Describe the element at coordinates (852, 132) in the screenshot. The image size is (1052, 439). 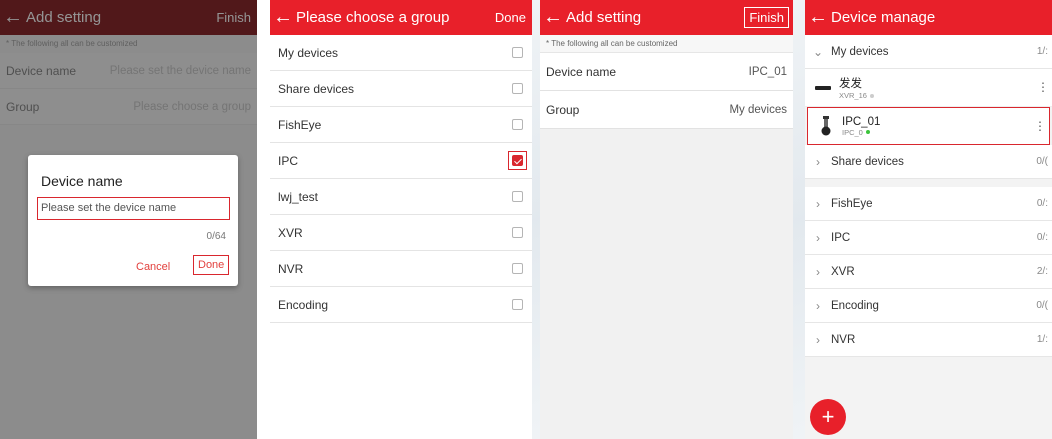
I see `device-sub: IPC_0` at that location.